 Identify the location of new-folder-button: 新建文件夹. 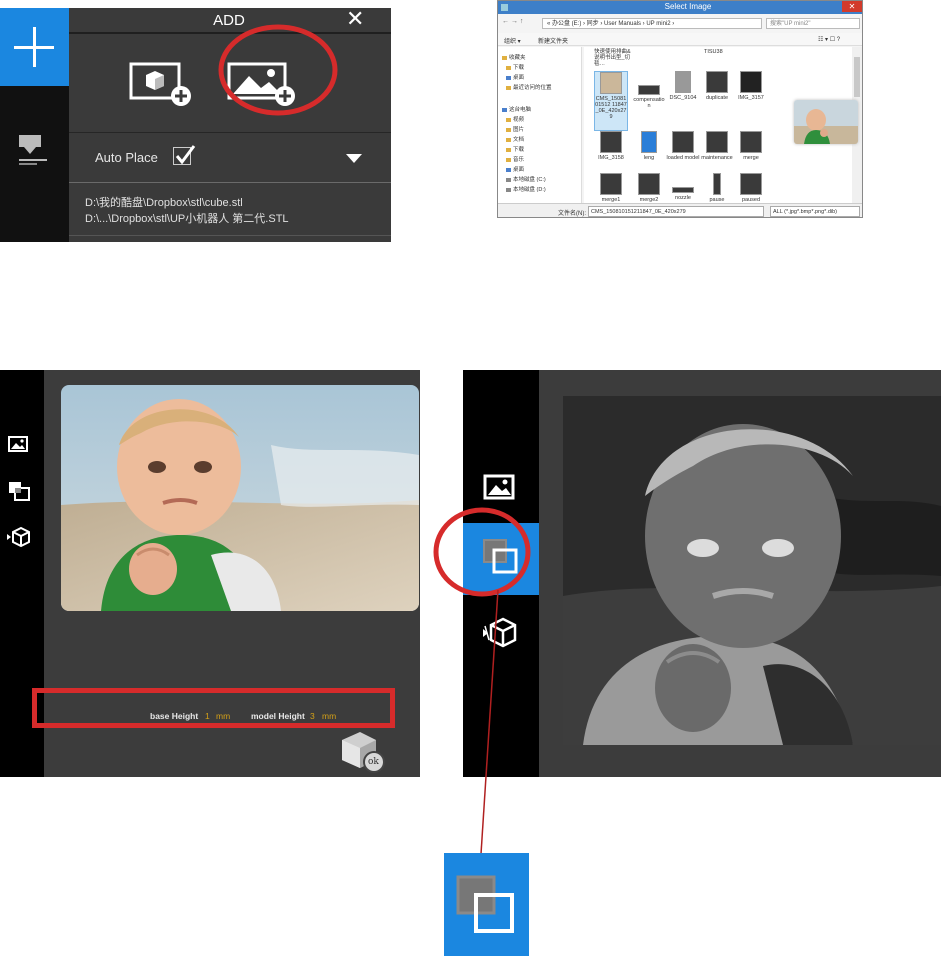
(553, 40).